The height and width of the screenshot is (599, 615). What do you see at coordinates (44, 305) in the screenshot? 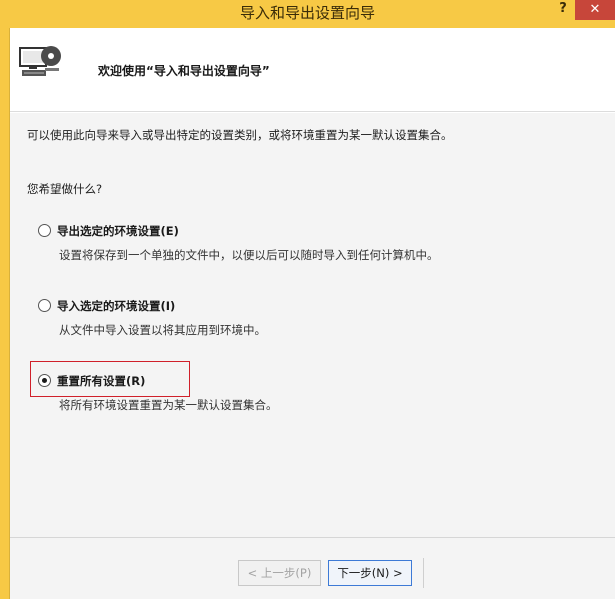
I see `import-radio` at bounding box center [44, 305].